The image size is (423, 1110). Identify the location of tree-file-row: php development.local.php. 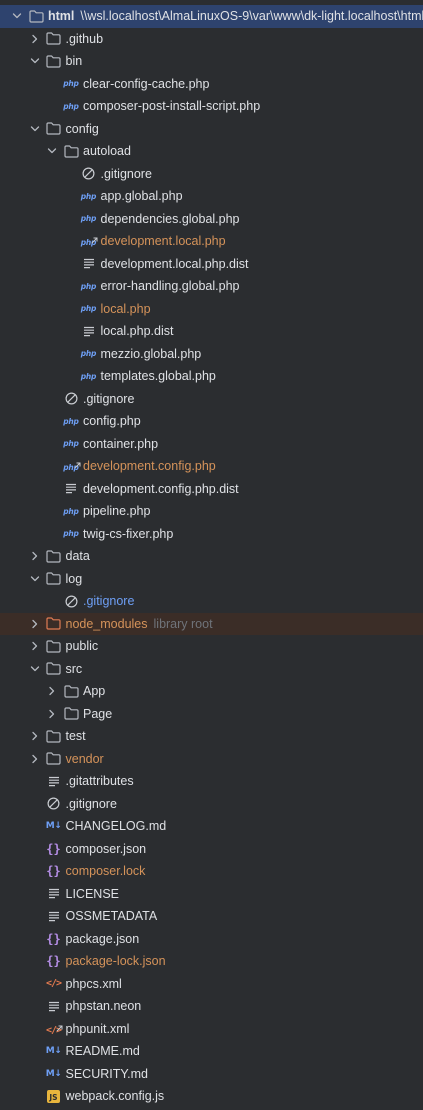
(211, 241).